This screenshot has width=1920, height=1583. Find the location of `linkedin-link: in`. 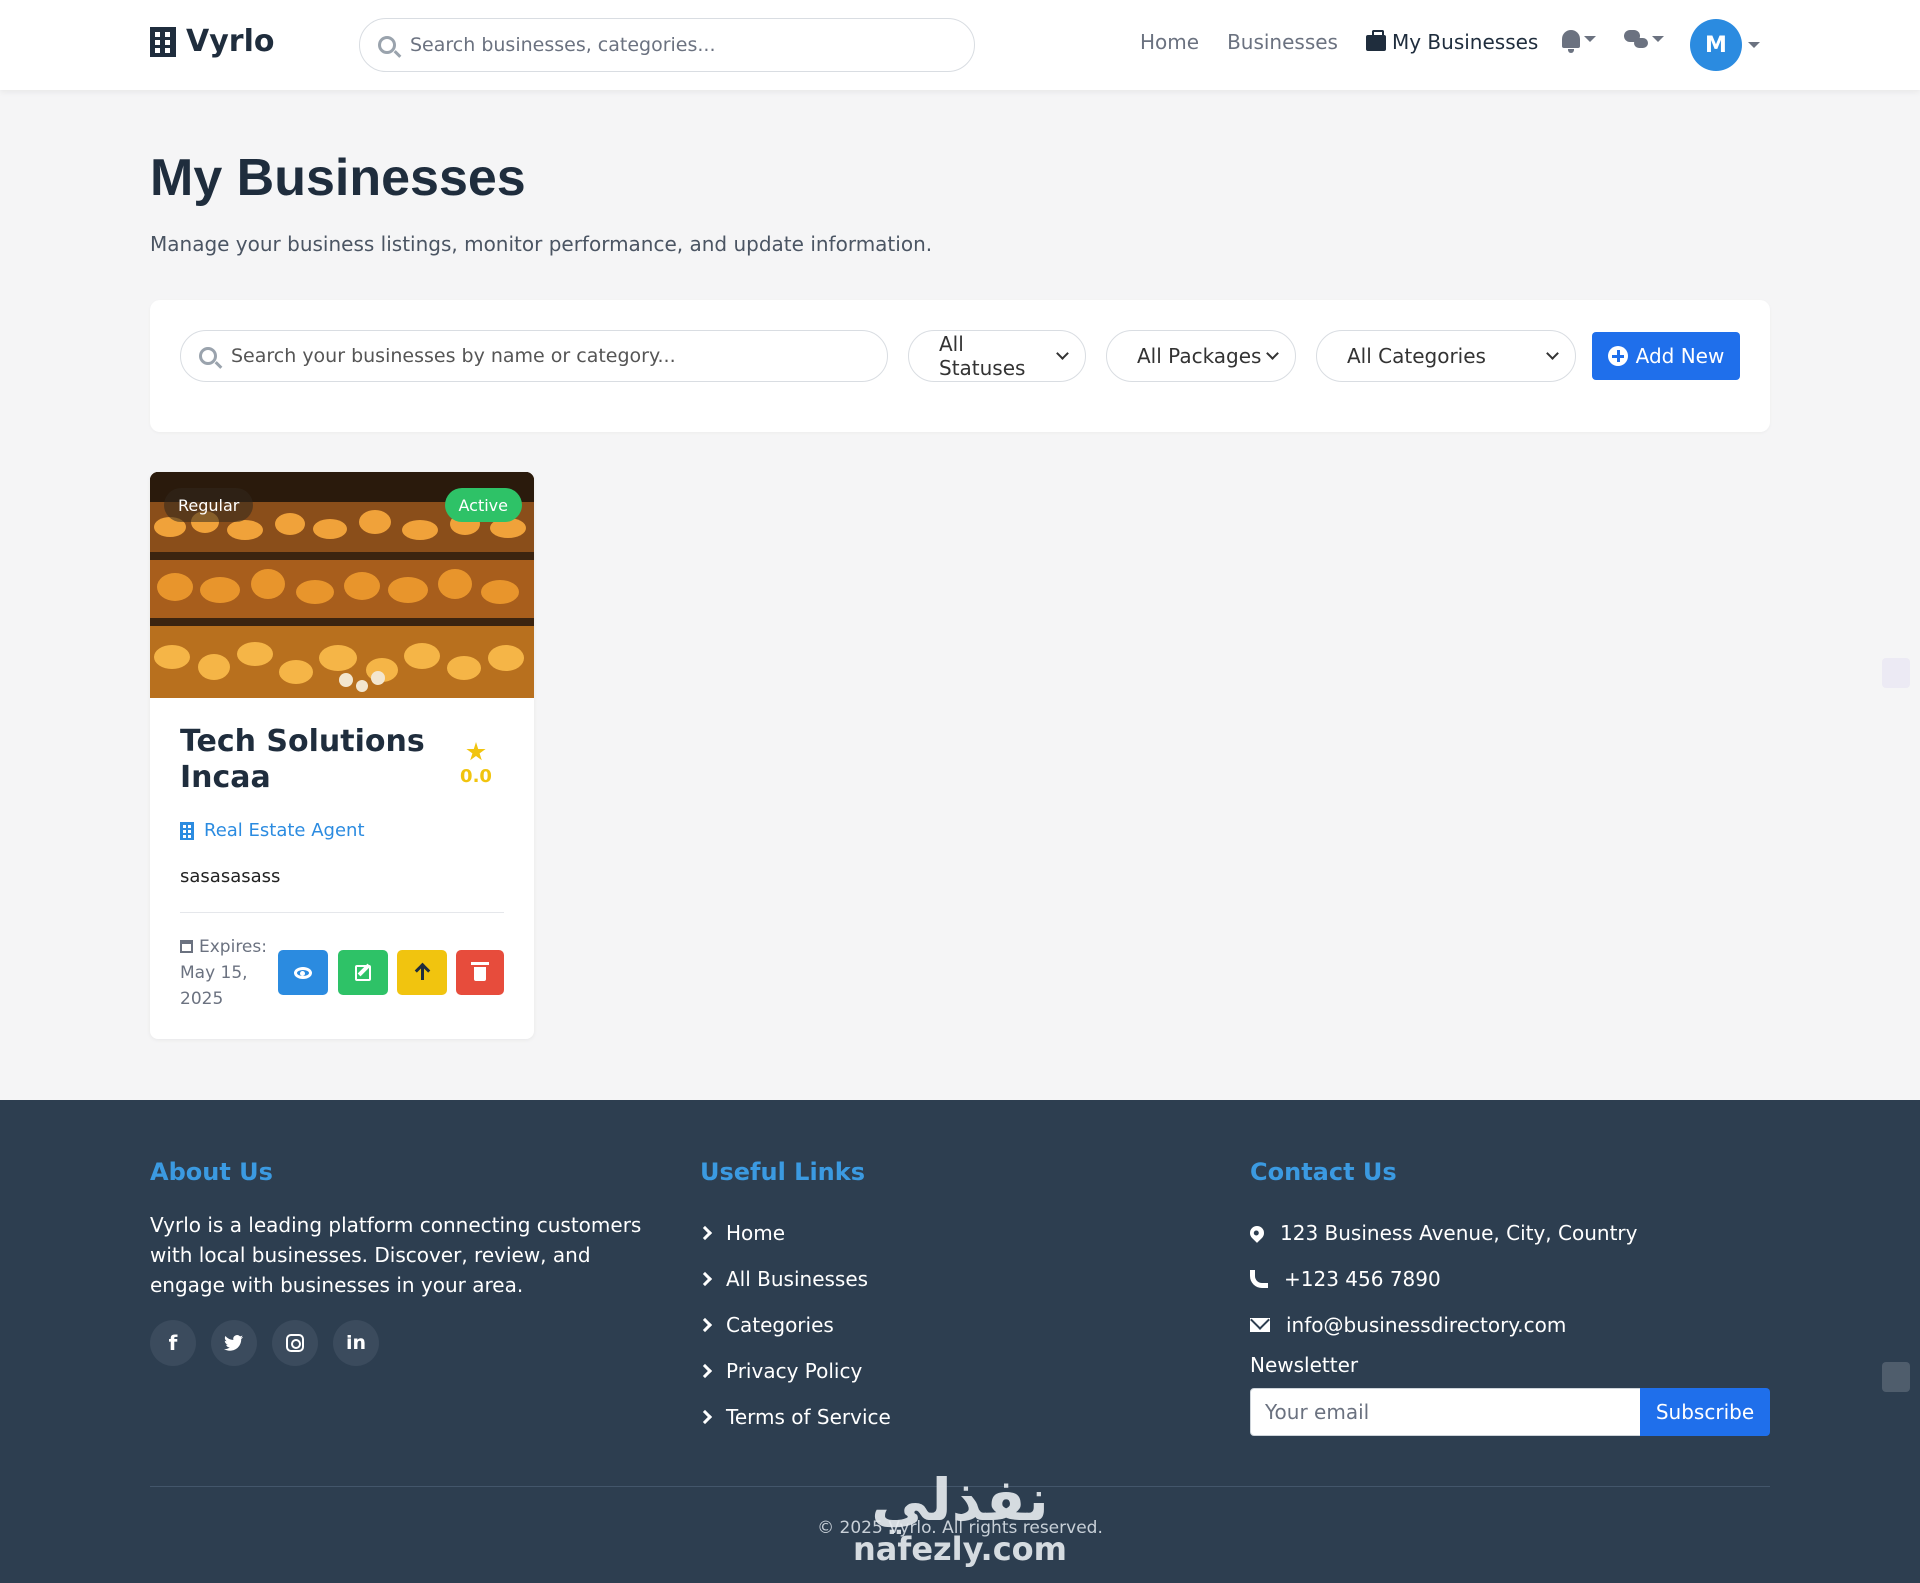

linkedin-link: in is located at coordinates (356, 1343).